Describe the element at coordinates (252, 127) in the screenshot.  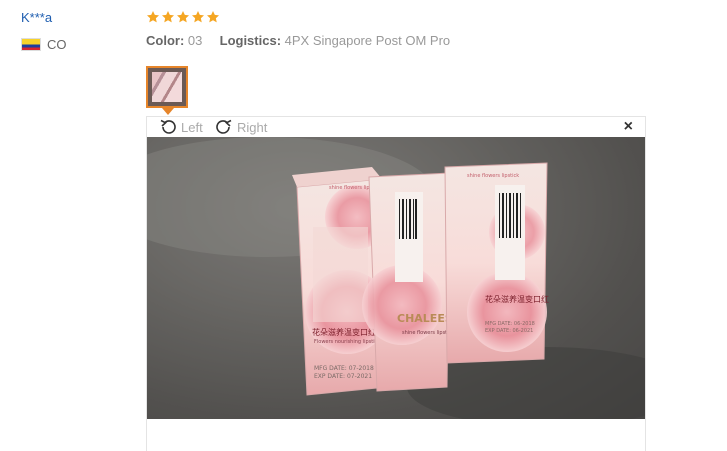
I see `rotate-right-label: Right` at that location.